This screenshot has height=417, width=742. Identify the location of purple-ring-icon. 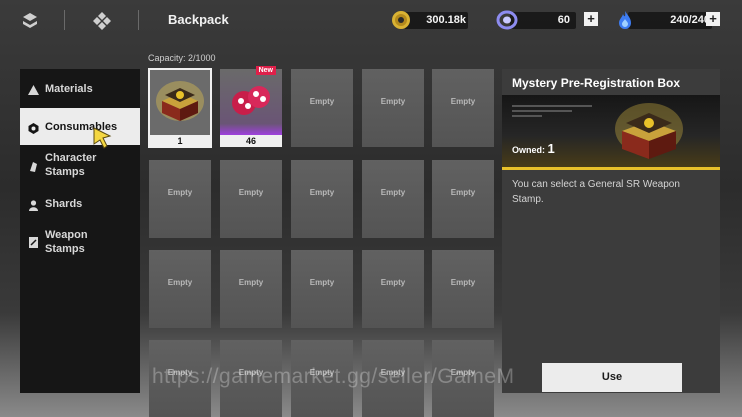
(507, 20).